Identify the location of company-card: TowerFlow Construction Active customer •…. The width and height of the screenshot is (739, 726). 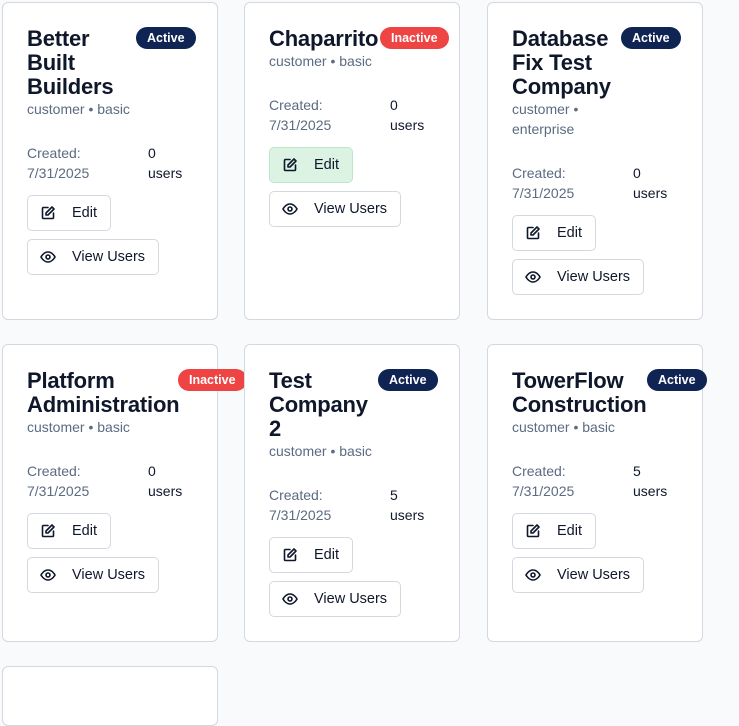
(597, 493).